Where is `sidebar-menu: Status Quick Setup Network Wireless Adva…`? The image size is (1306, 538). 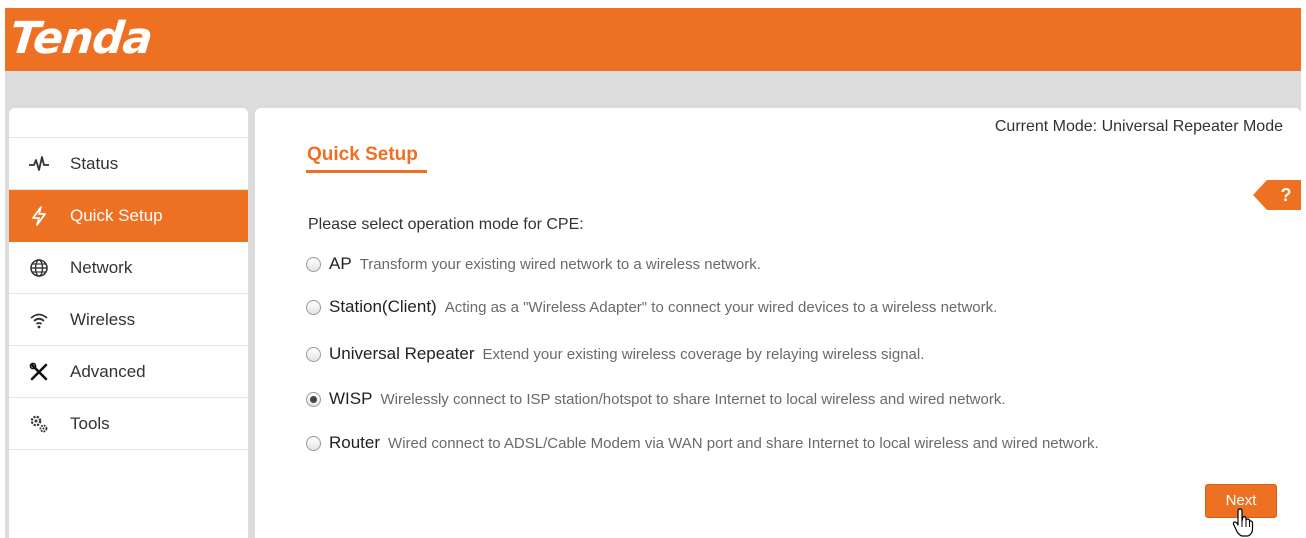
sidebar-menu: Status Quick Setup Network Wireless Adva… is located at coordinates (128, 293).